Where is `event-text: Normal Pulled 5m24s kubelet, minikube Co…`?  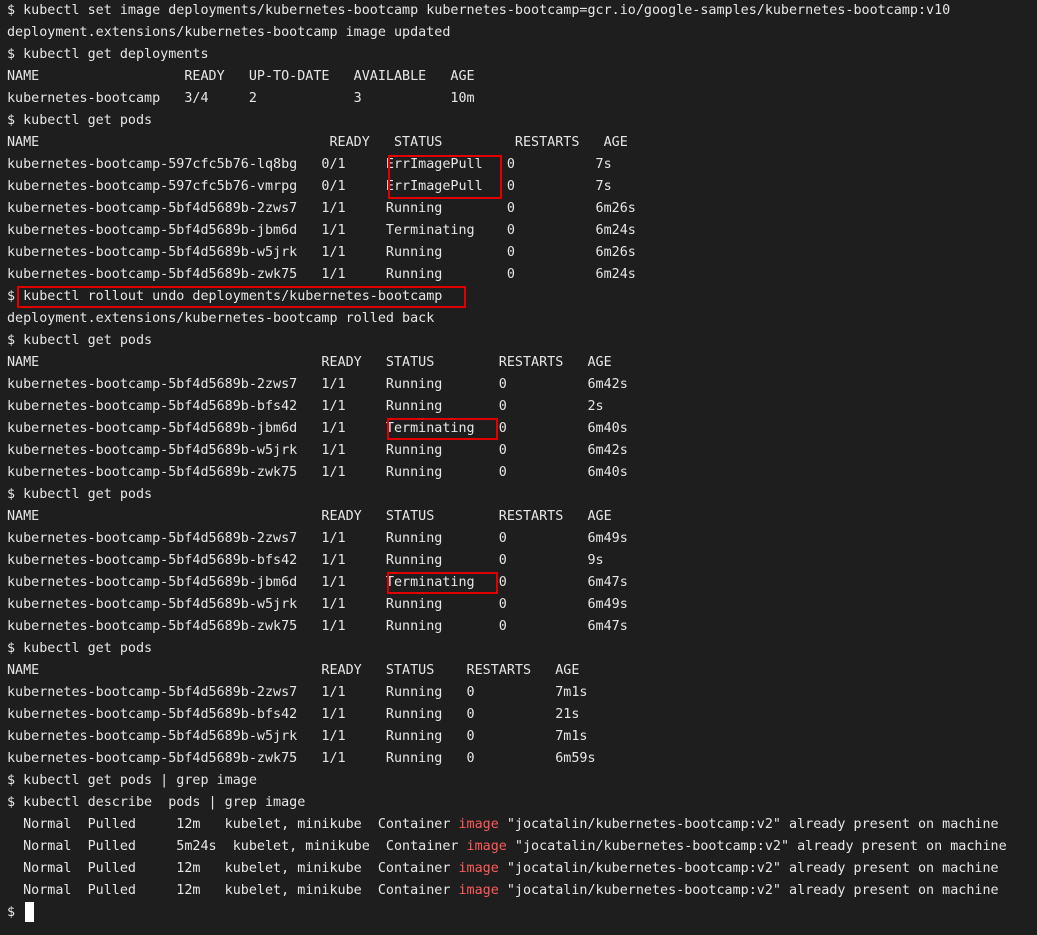
event-text: Normal Pulled 5m24s kubelet, minikube Co… is located at coordinates (237, 846).